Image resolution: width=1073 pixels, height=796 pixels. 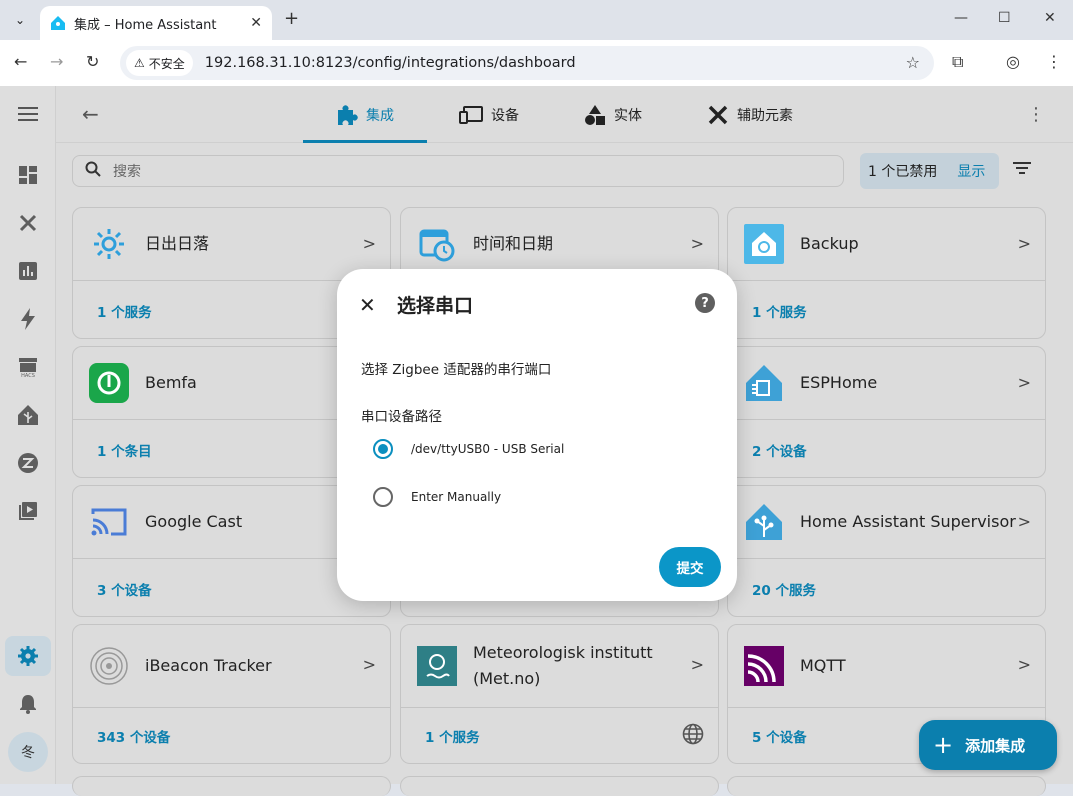 I want to click on extensions-icon: ⧉, so click(x=957, y=62).